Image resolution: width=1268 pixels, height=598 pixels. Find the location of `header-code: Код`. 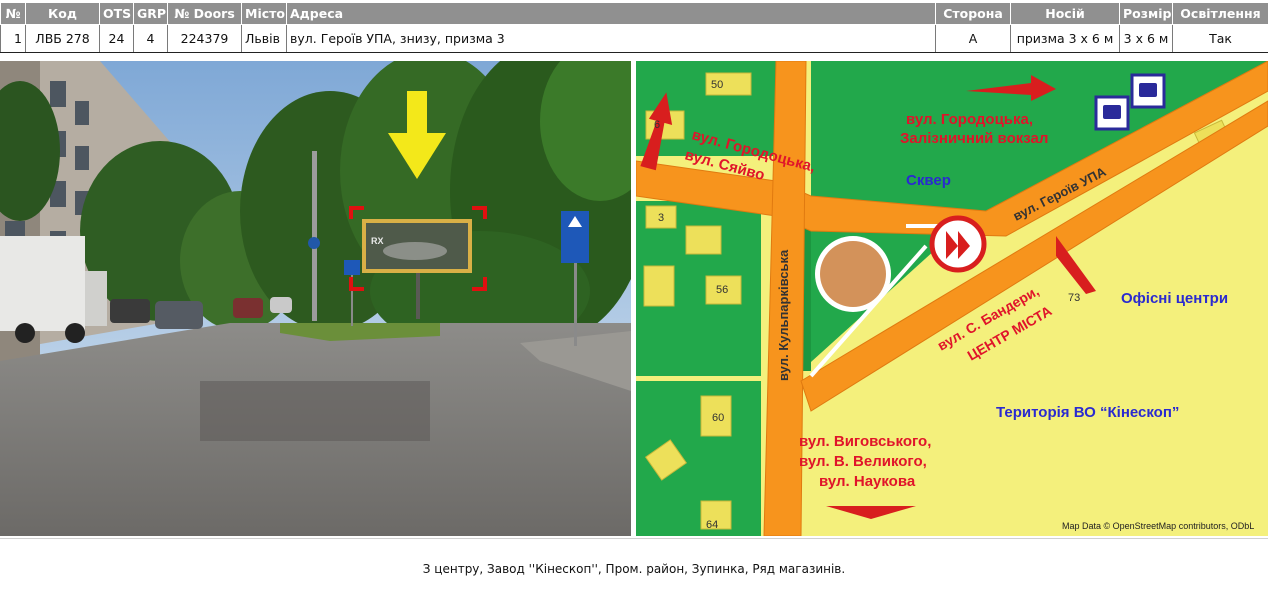

header-code: Код is located at coordinates (62, 13).